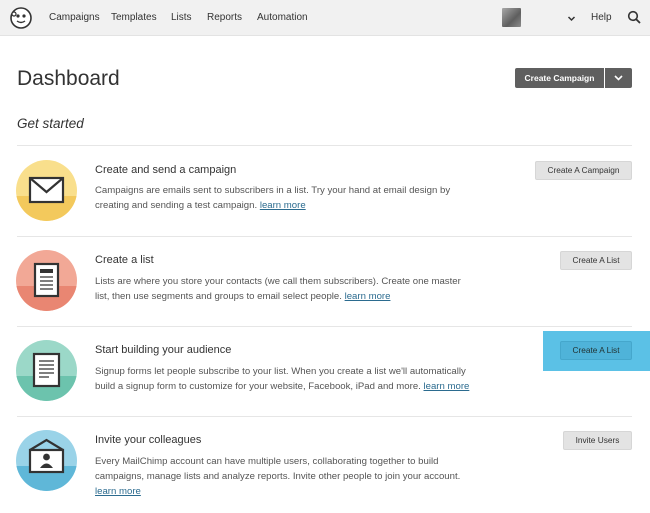  I want to click on section-title: Get started, so click(50, 123).